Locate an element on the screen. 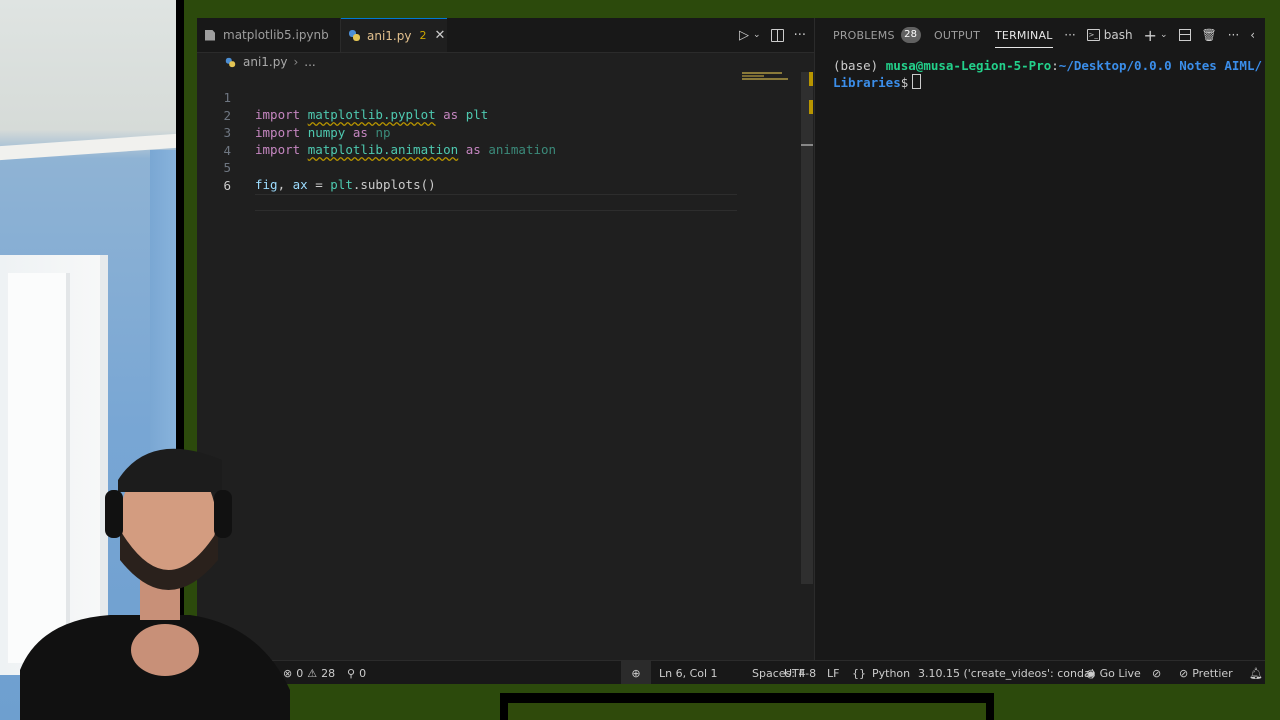 This screenshot has height=720, width=1280. split-terminal-icon is located at coordinates (1184, 35).